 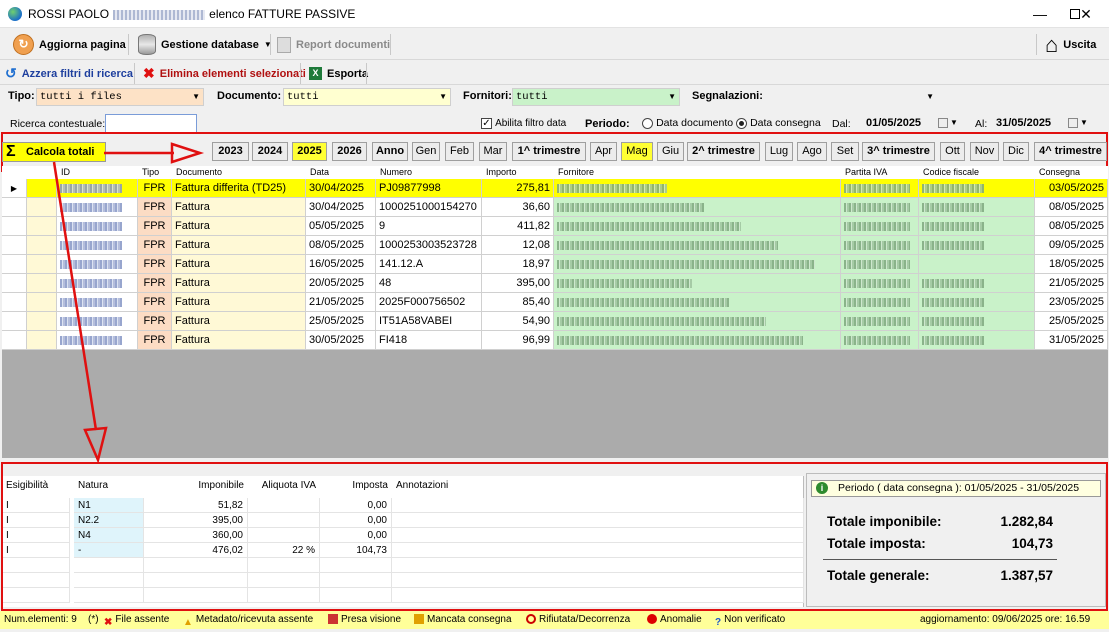 What do you see at coordinates (315, 73) in the screenshot?
I see `excel-icon: X` at bounding box center [315, 73].